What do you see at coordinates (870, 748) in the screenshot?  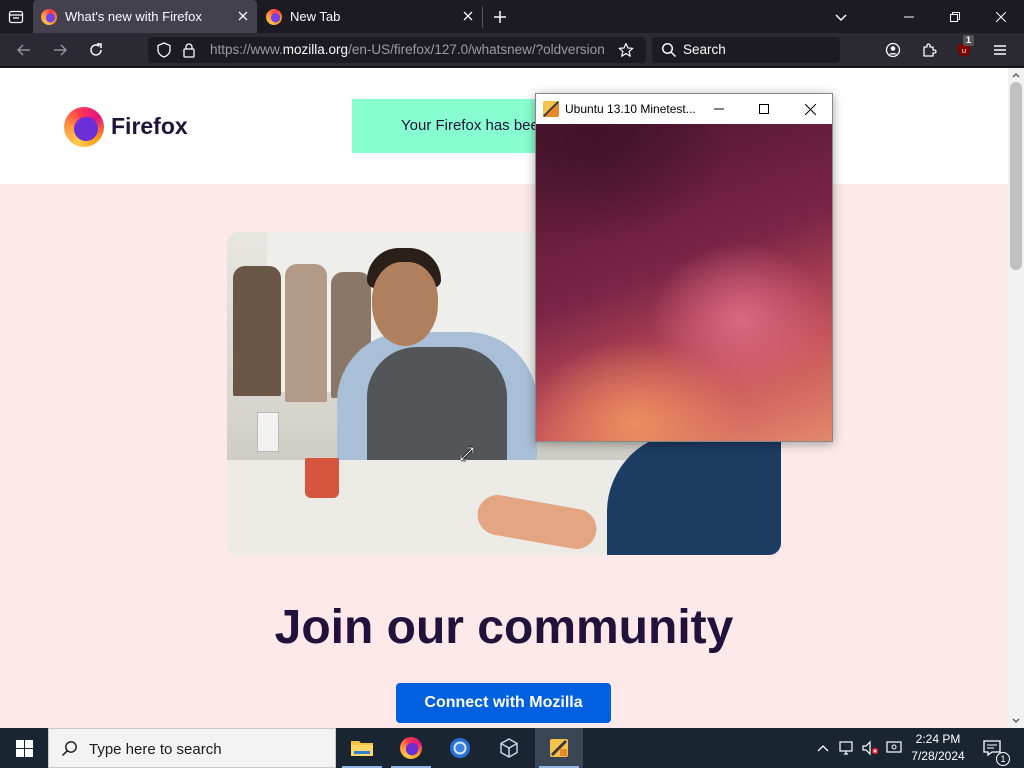 I see `volume-muted-icon` at bounding box center [870, 748].